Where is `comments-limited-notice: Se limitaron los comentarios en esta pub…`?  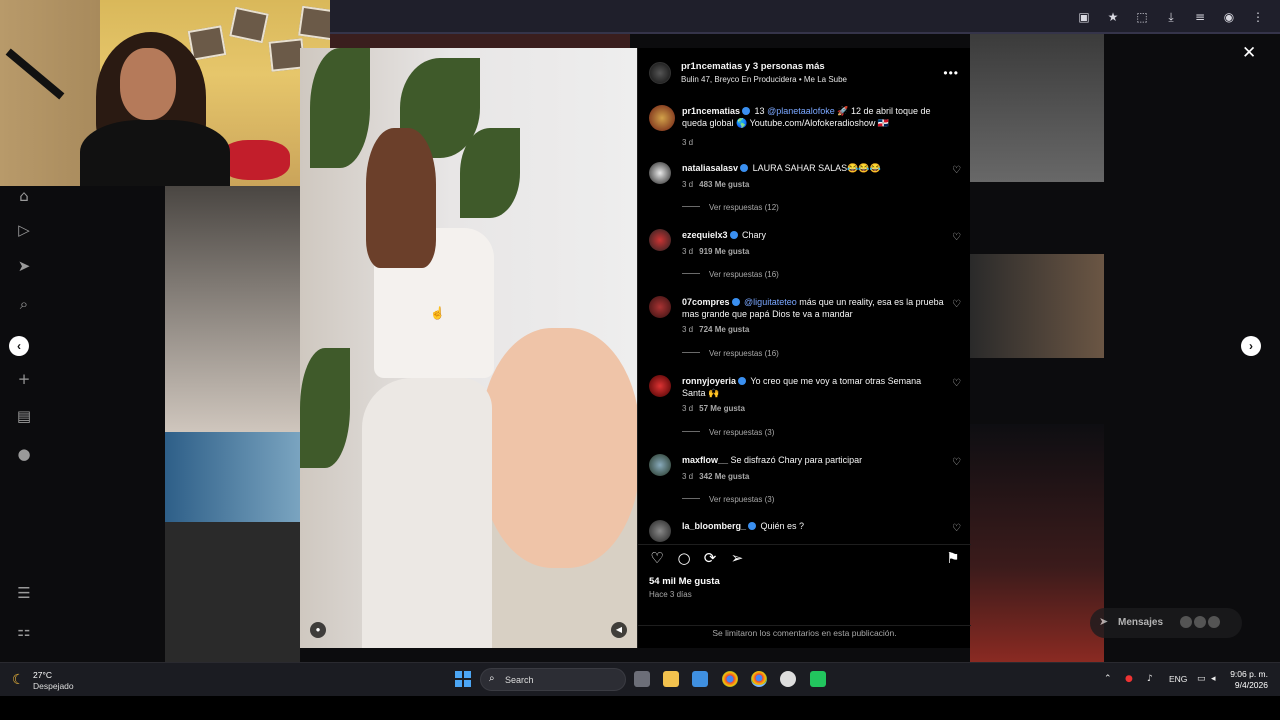
comments-limited-notice: Se limitaron los comentarios en esta pub… is located at coordinates (804, 631).